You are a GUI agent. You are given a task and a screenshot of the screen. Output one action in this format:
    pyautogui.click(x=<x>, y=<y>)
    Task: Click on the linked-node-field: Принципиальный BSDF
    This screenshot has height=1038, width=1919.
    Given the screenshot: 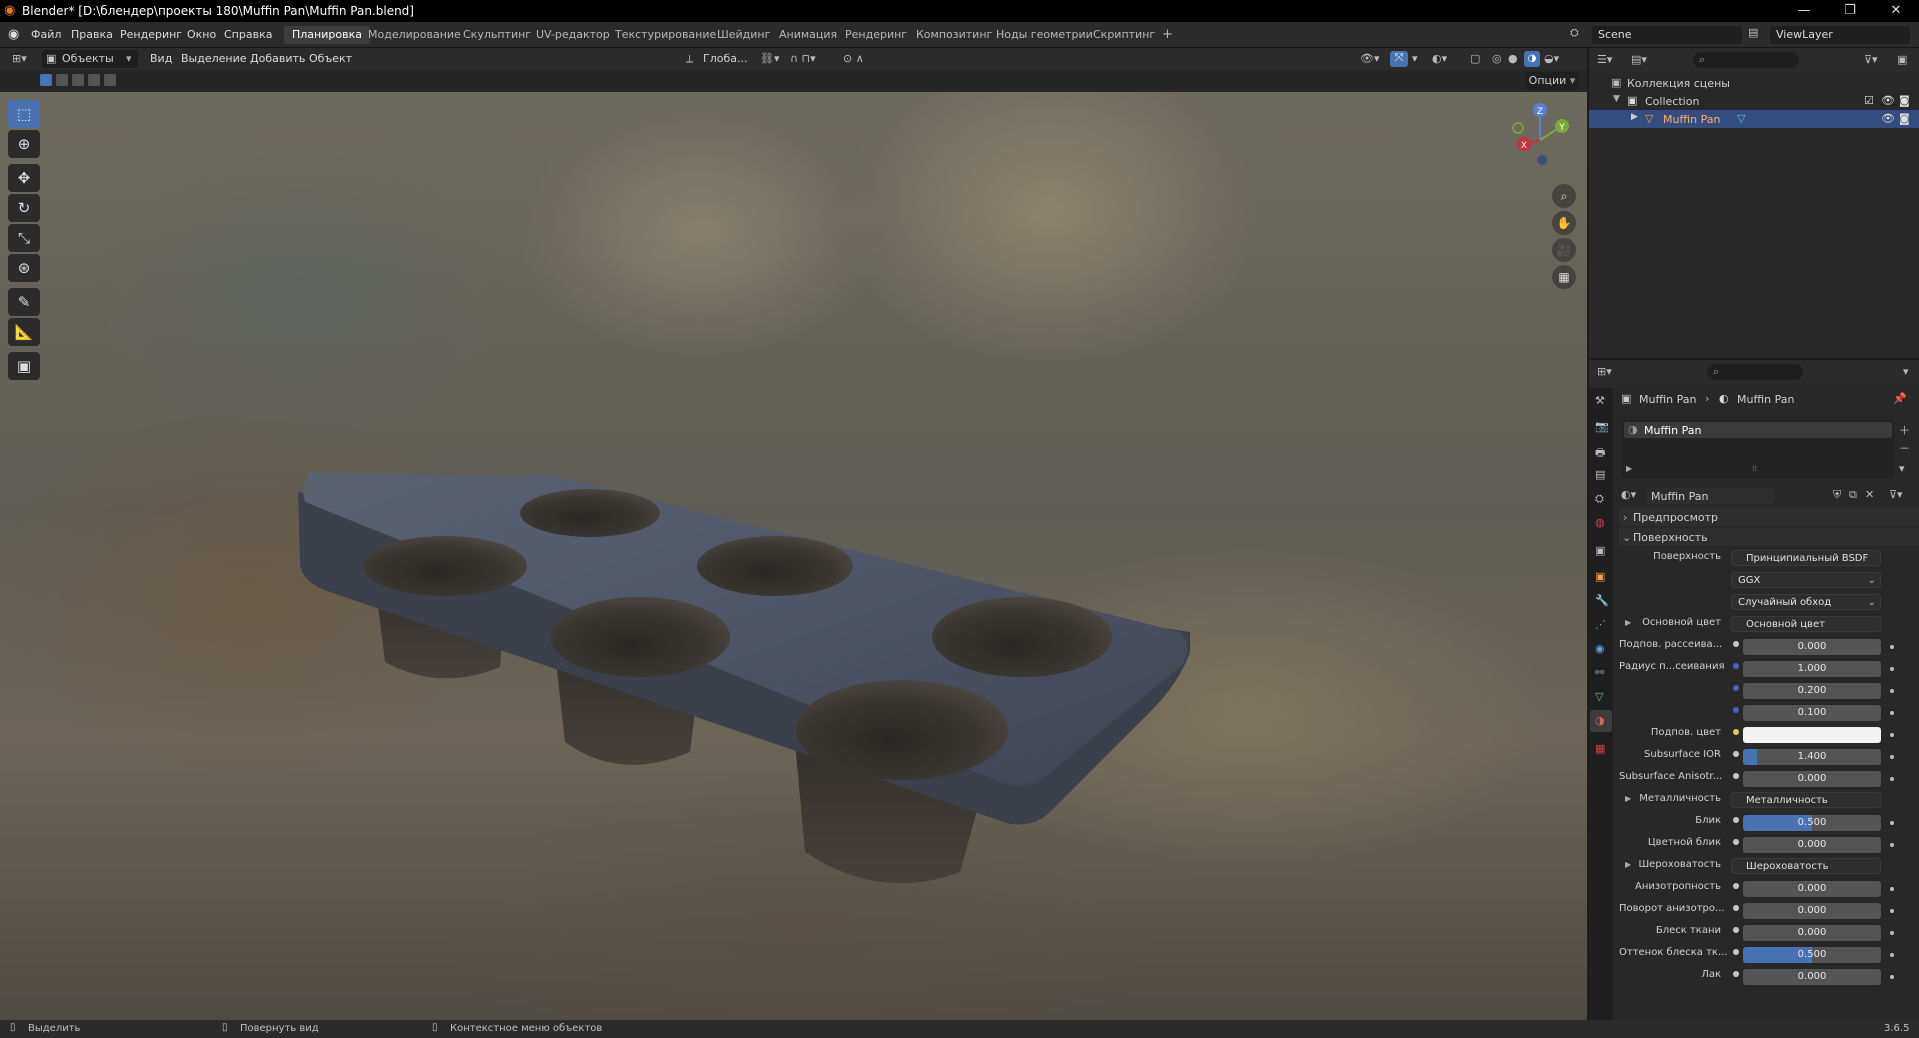 What is the action you would take?
    pyautogui.click(x=1806, y=558)
    